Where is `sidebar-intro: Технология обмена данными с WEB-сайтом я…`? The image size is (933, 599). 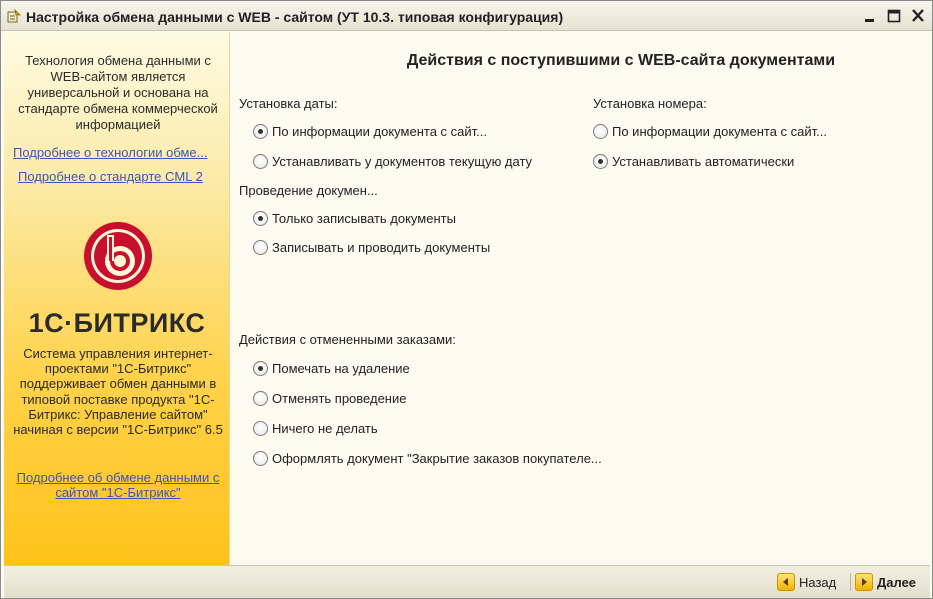 sidebar-intro: Технология обмена данными с WEB-сайтом я… is located at coordinates (118, 92).